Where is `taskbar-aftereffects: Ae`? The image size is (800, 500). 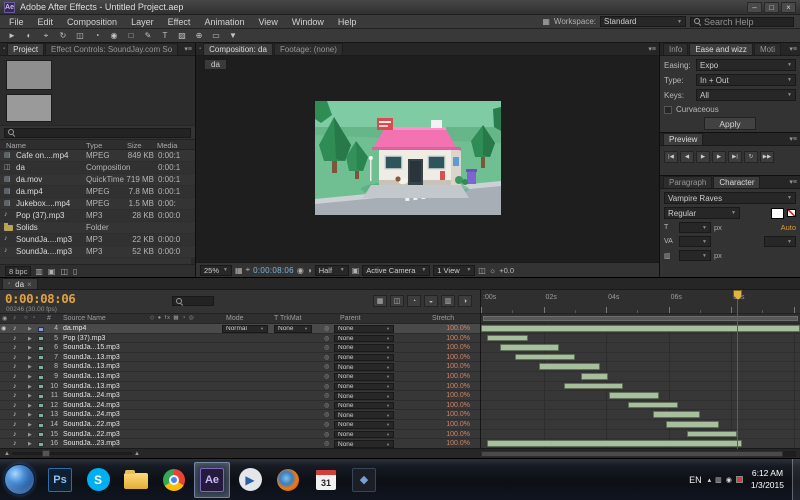
taskbar-aftereffects: Ae is located at coordinates (212, 479).